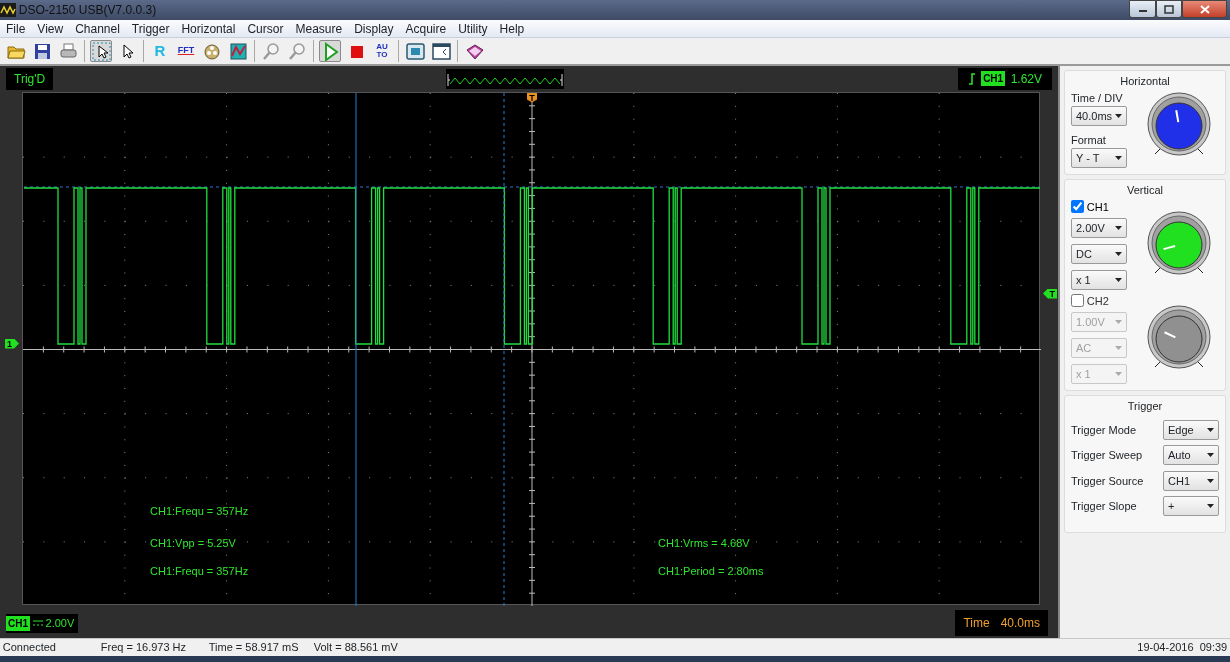  I want to click on close-button, so click(1204, 9).